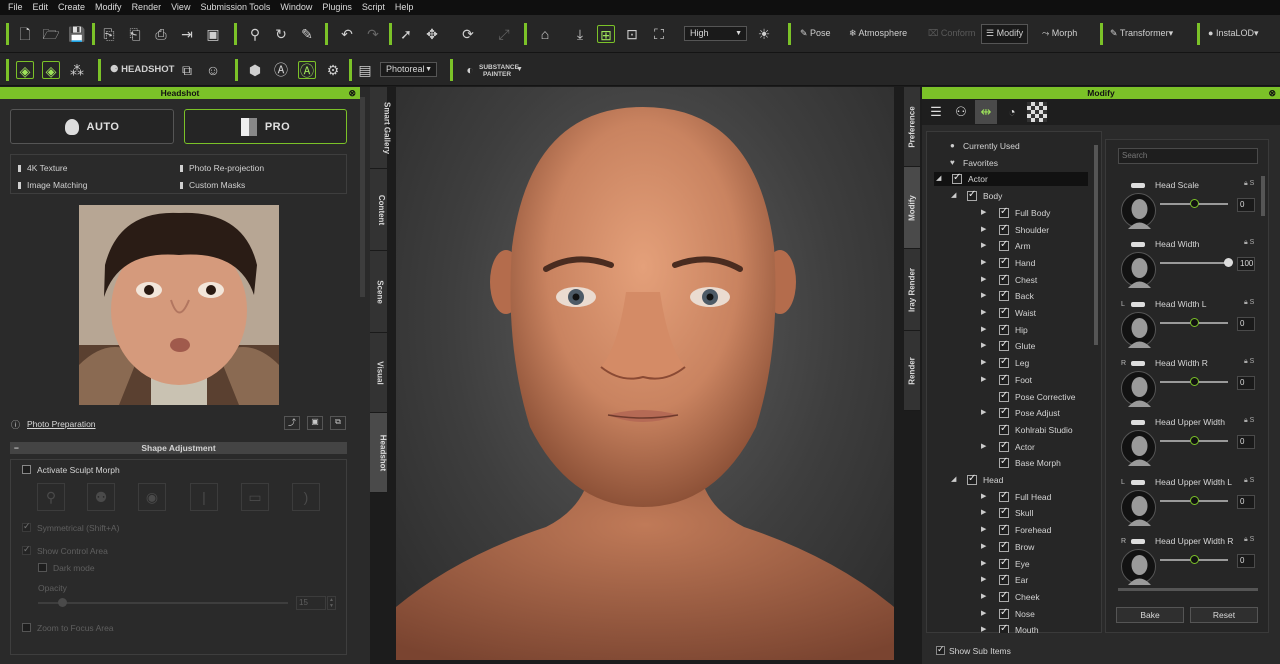 The height and width of the screenshot is (664, 1280). Describe the element at coordinates (92, 126) in the screenshot. I see `auto-mode-button: AUTO` at that location.